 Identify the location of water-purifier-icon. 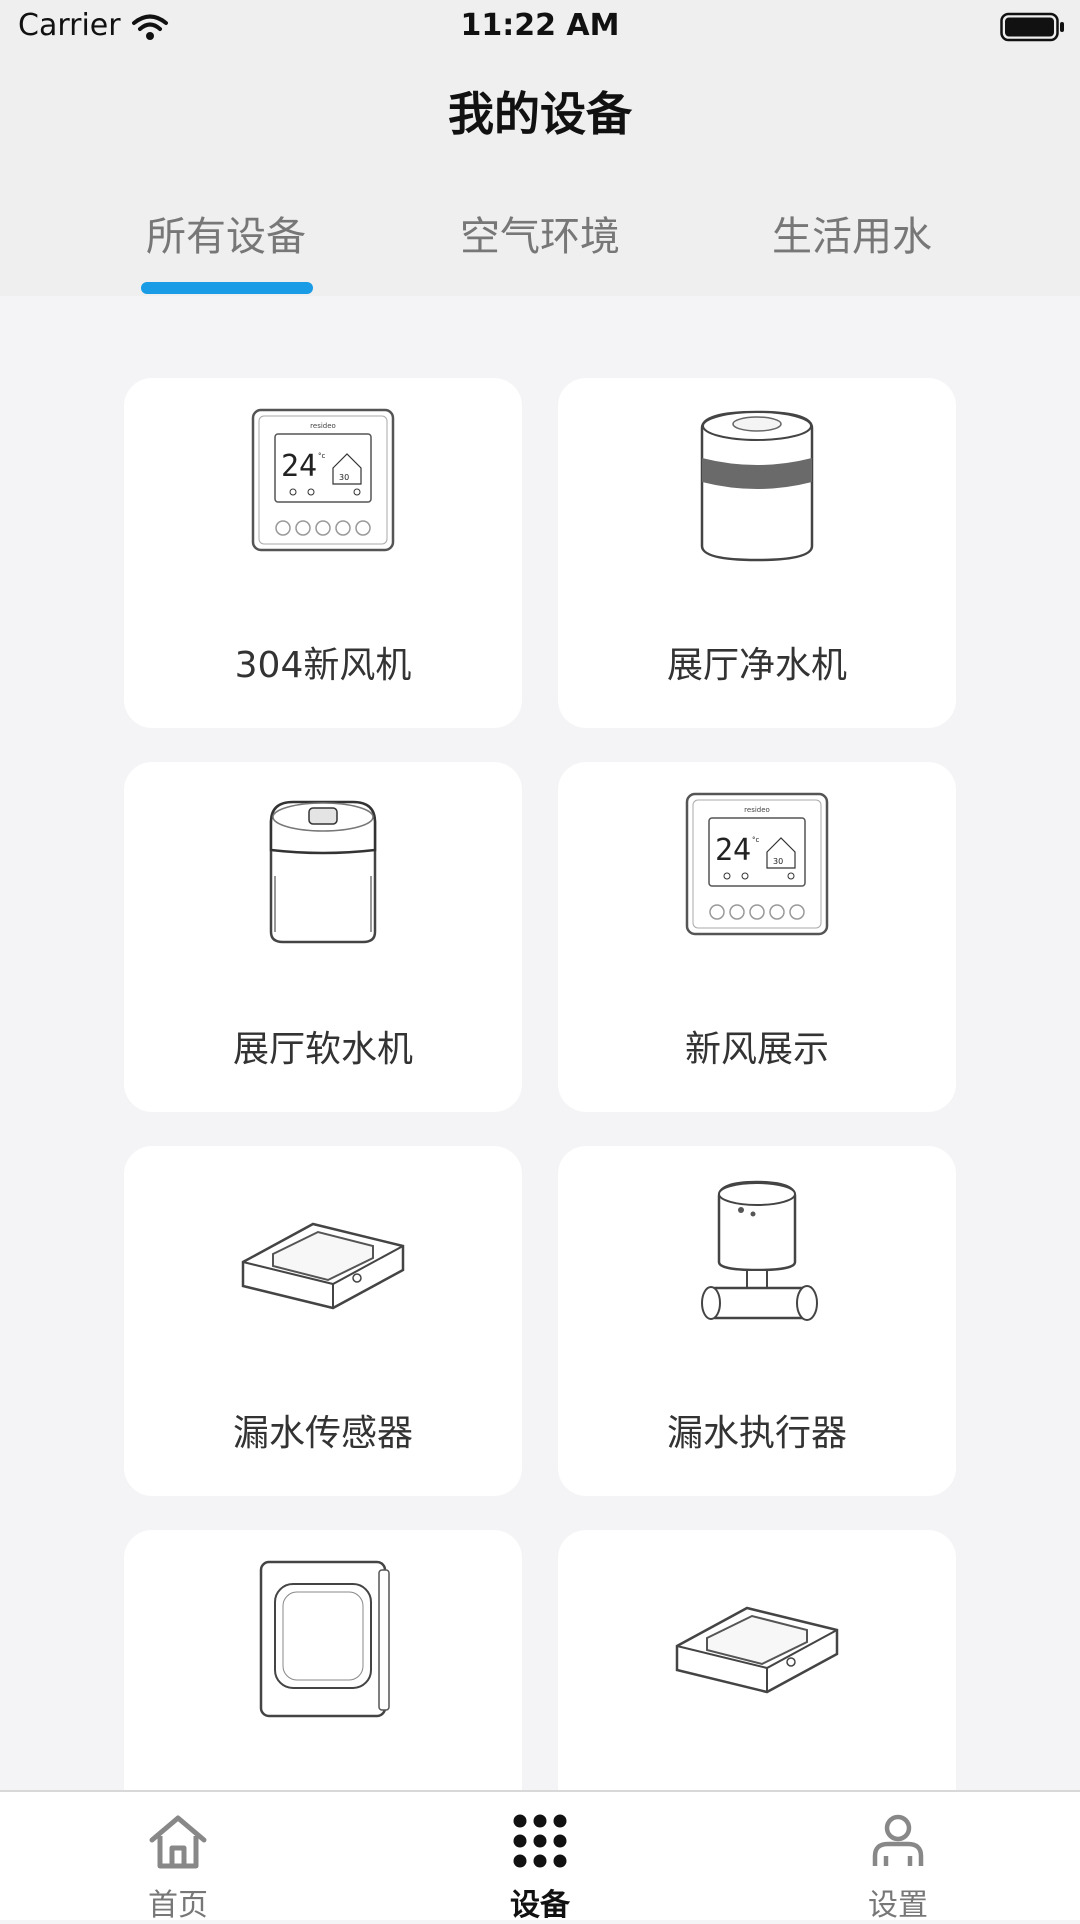
(757, 486).